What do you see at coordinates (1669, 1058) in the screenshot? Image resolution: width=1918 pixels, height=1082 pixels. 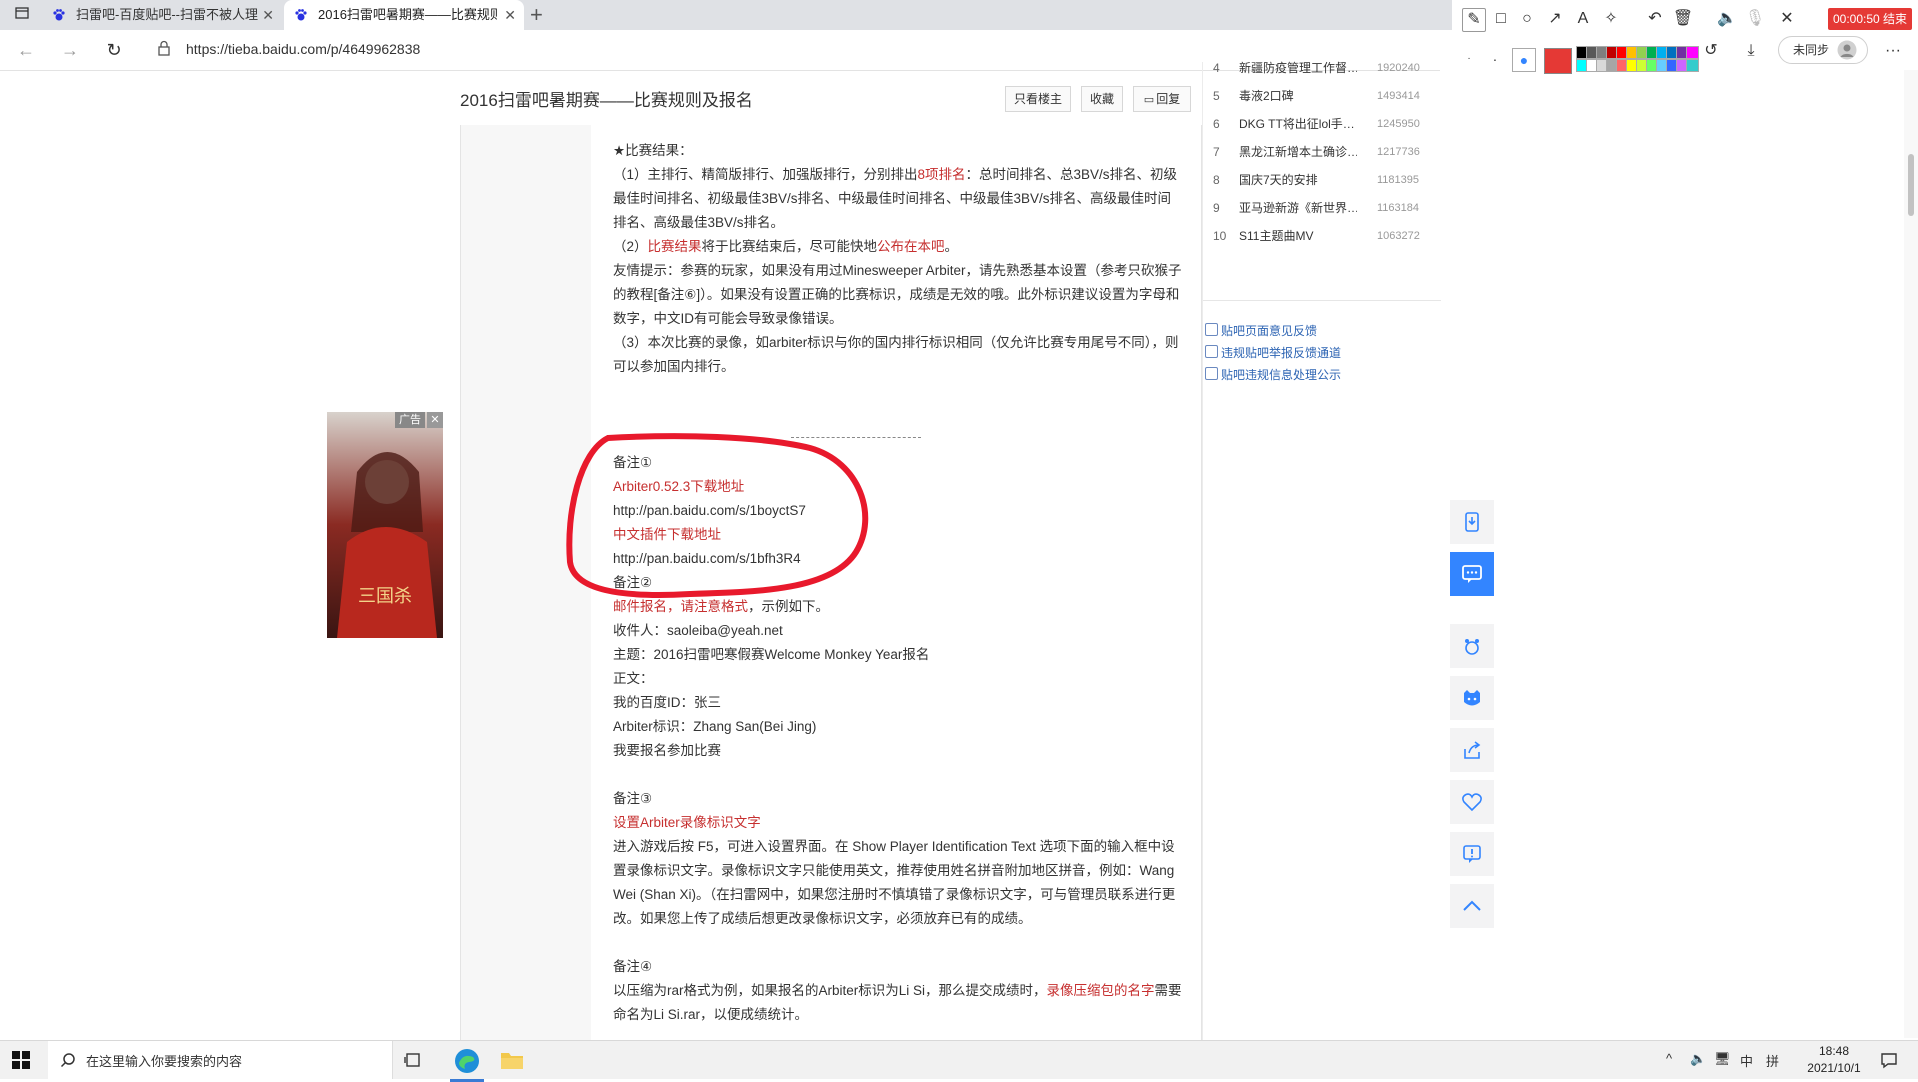 I see `tray-expand-icon: ^` at bounding box center [1669, 1058].